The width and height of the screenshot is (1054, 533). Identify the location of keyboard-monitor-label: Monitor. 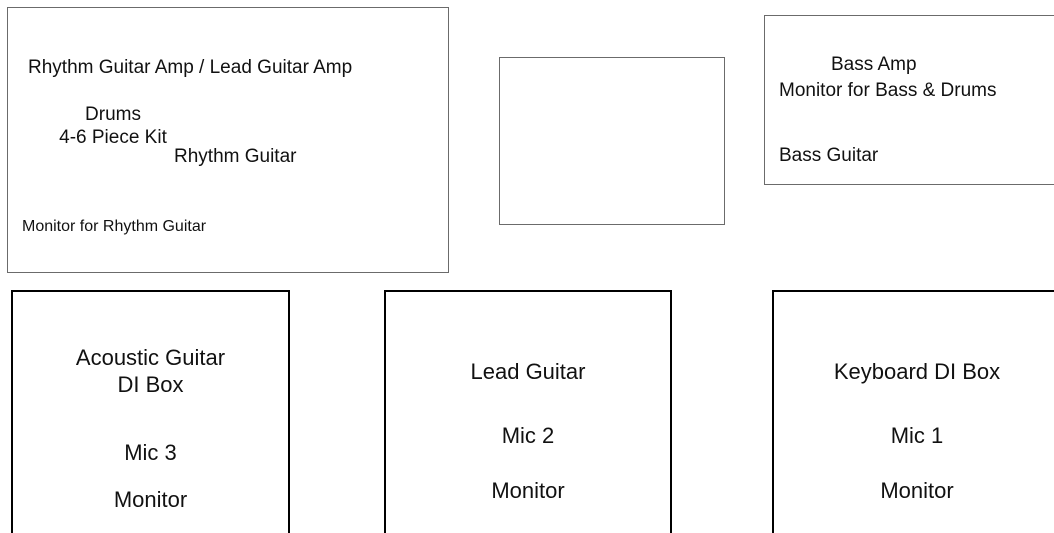
(917, 490).